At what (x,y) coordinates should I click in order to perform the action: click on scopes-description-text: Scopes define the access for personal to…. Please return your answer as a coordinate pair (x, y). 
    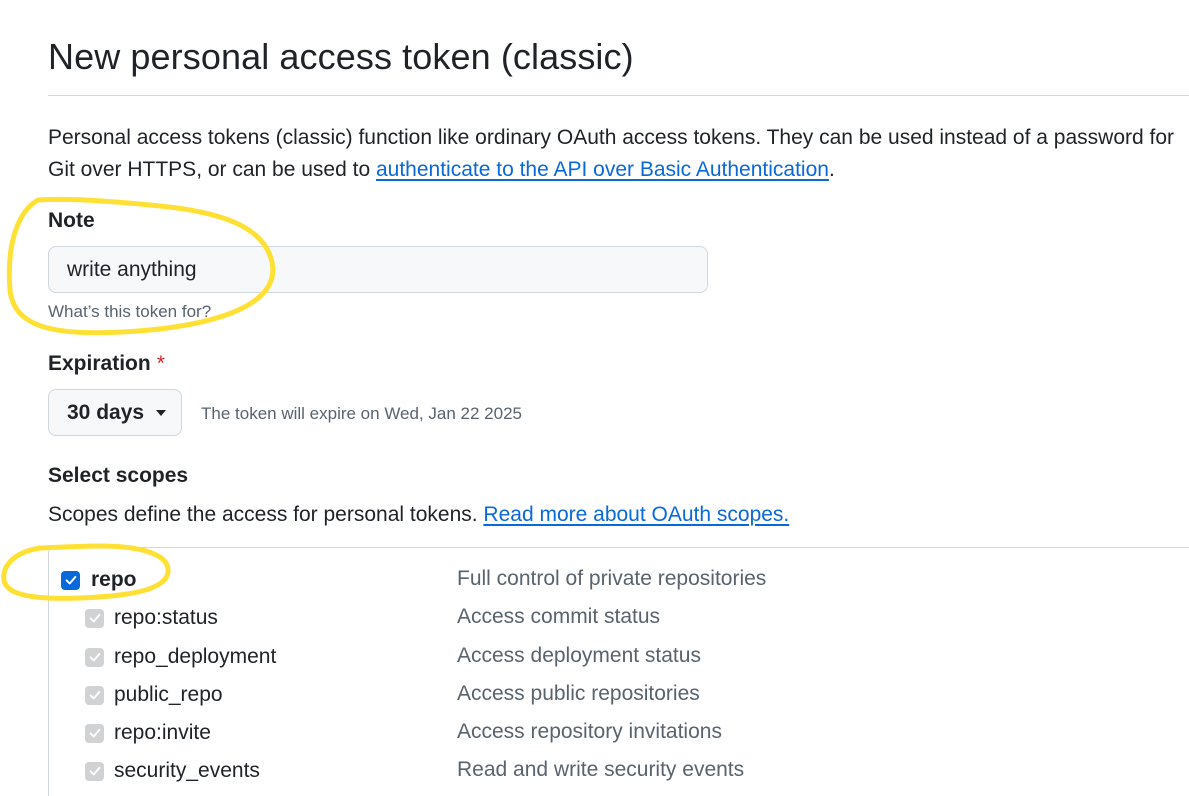
    Looking at the image, I should click on (266, 514).